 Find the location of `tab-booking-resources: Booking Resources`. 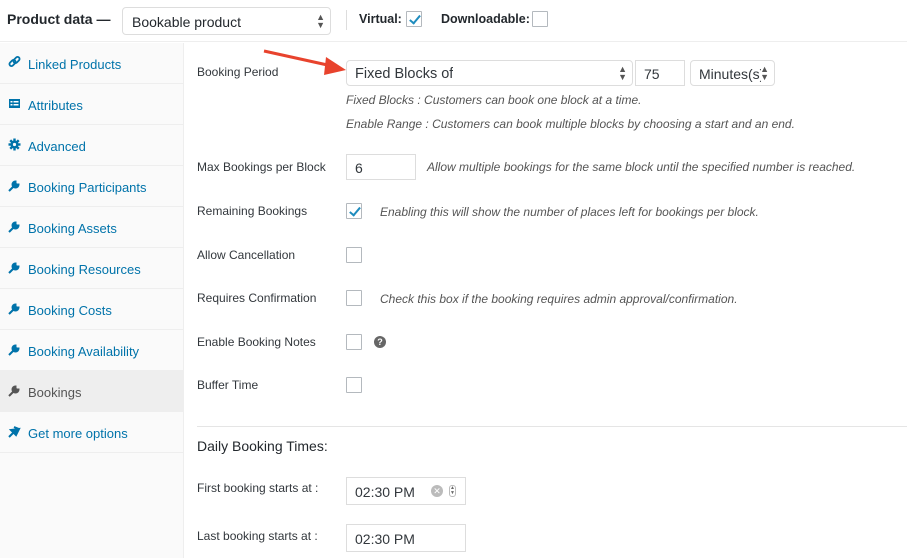

tab-booking-resources: Booking Resources is located at coordinates (91, 268).